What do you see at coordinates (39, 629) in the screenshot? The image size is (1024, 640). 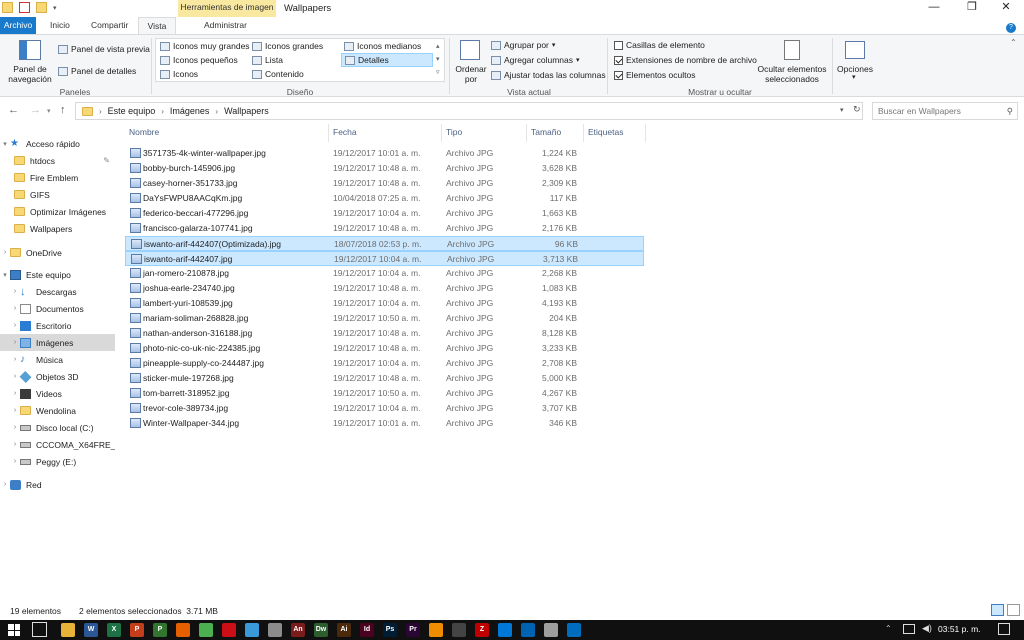 I see `task-view-icon` at bounding box center [39, 629].